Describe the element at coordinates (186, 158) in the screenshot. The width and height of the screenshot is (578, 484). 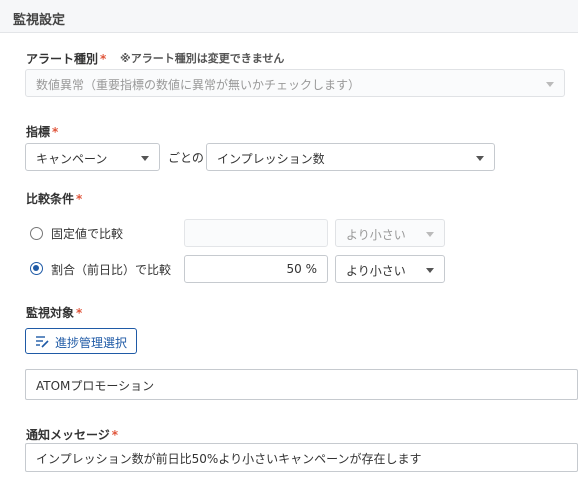
I see `metric-connector-text: ごとの` at that location.